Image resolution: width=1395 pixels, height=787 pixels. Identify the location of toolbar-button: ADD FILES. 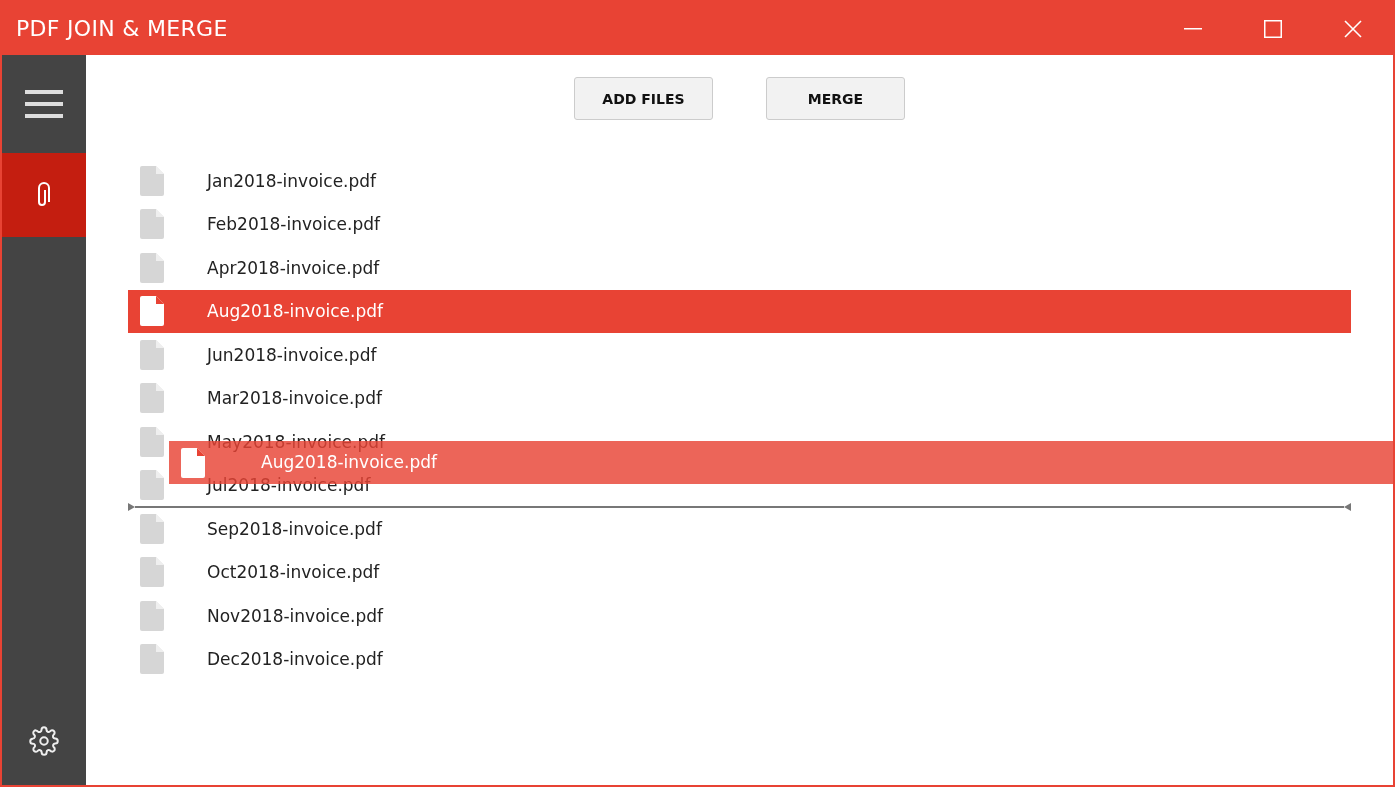
(643, 98).